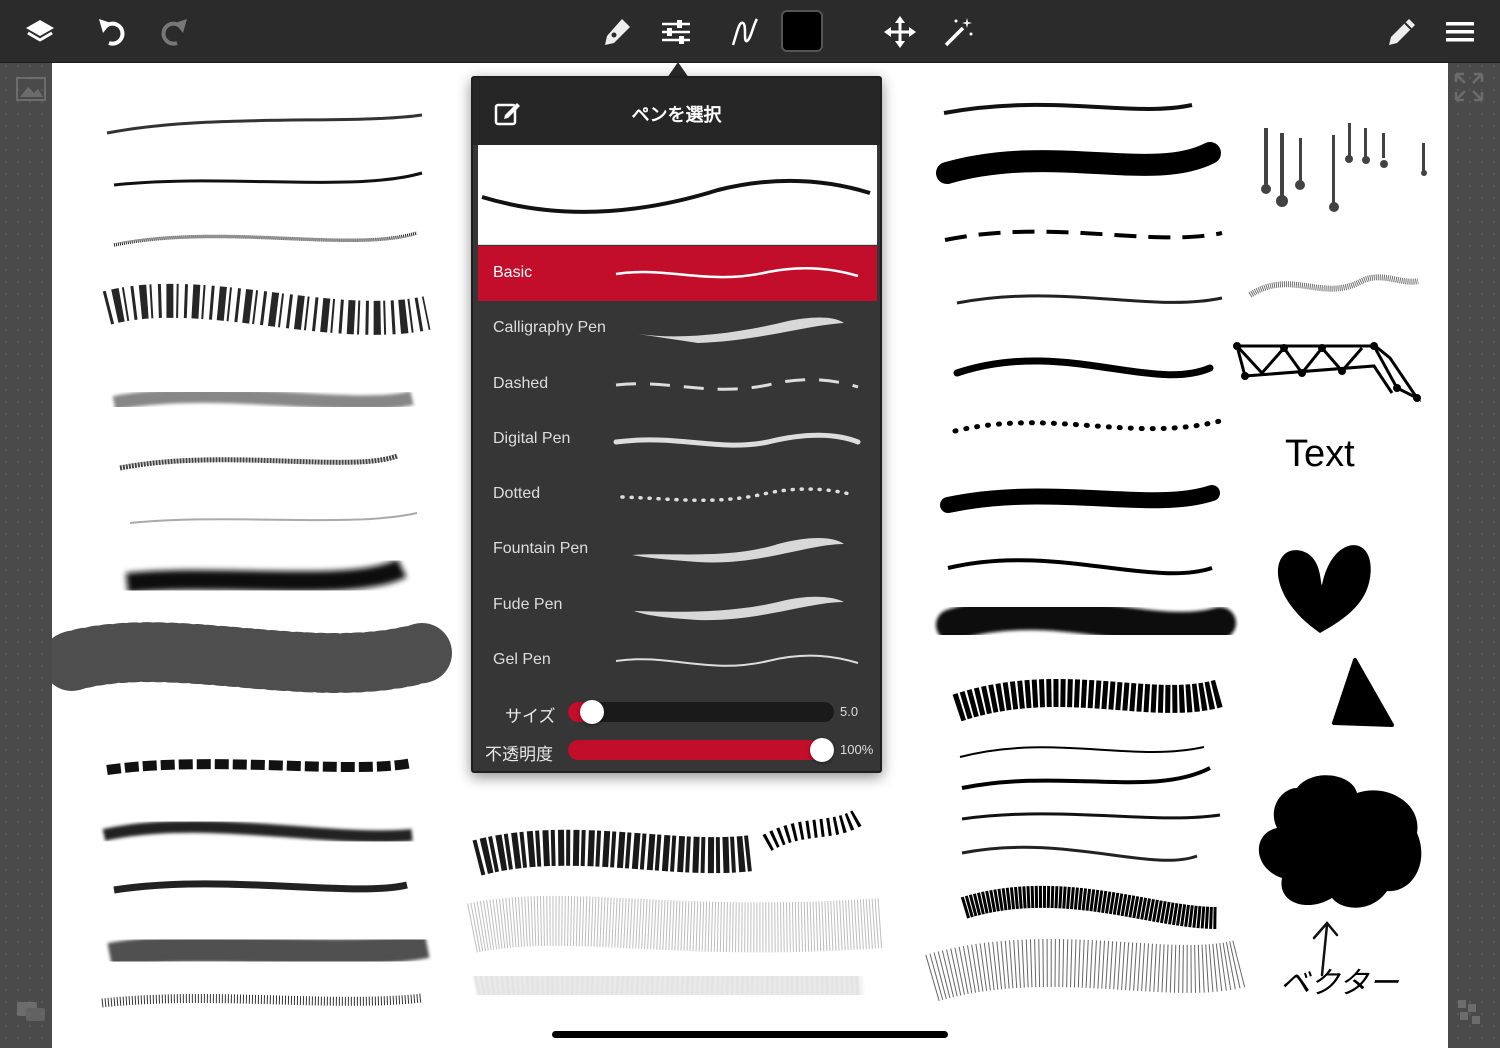 The image size is (1500, 1048). I want to click on stroke-curve-icon, so click(745, 32).